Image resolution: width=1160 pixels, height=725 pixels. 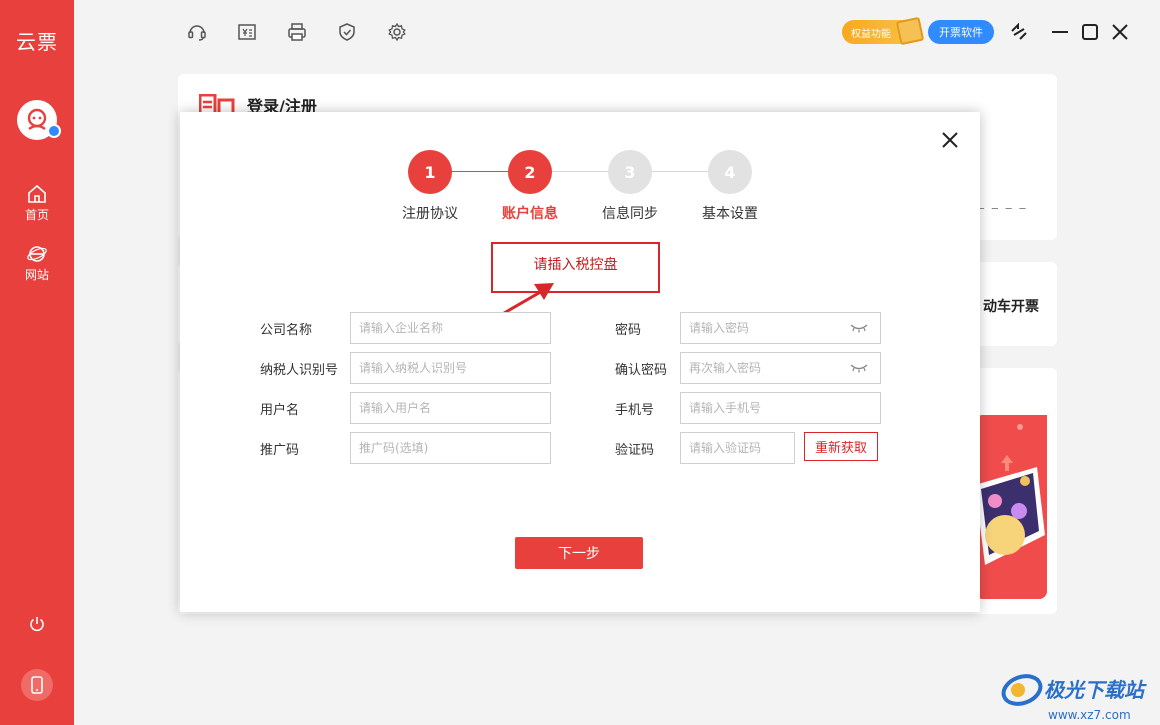 What do you see at coordinates (628, 330) in the screenshot?
I see `password-label: 密码` at bounding box center [628, 330].